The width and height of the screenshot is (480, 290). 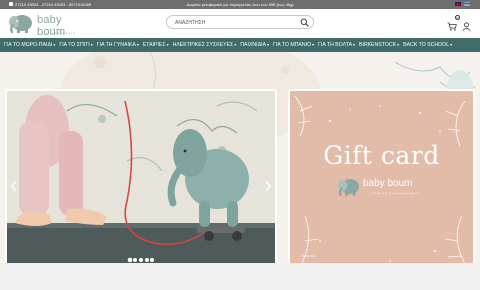 I want to click on page-bottom-area, so click(x=240, y=276).